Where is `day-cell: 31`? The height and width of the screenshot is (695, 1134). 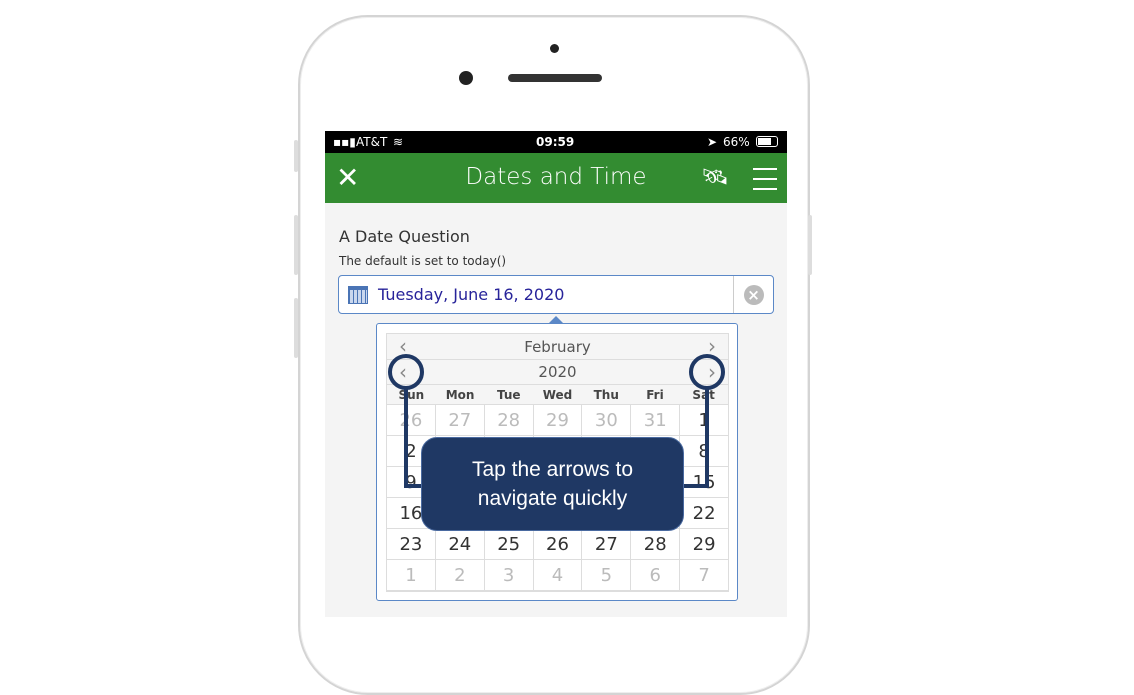 day-cell: 31 is located at coordinates (656, 420).